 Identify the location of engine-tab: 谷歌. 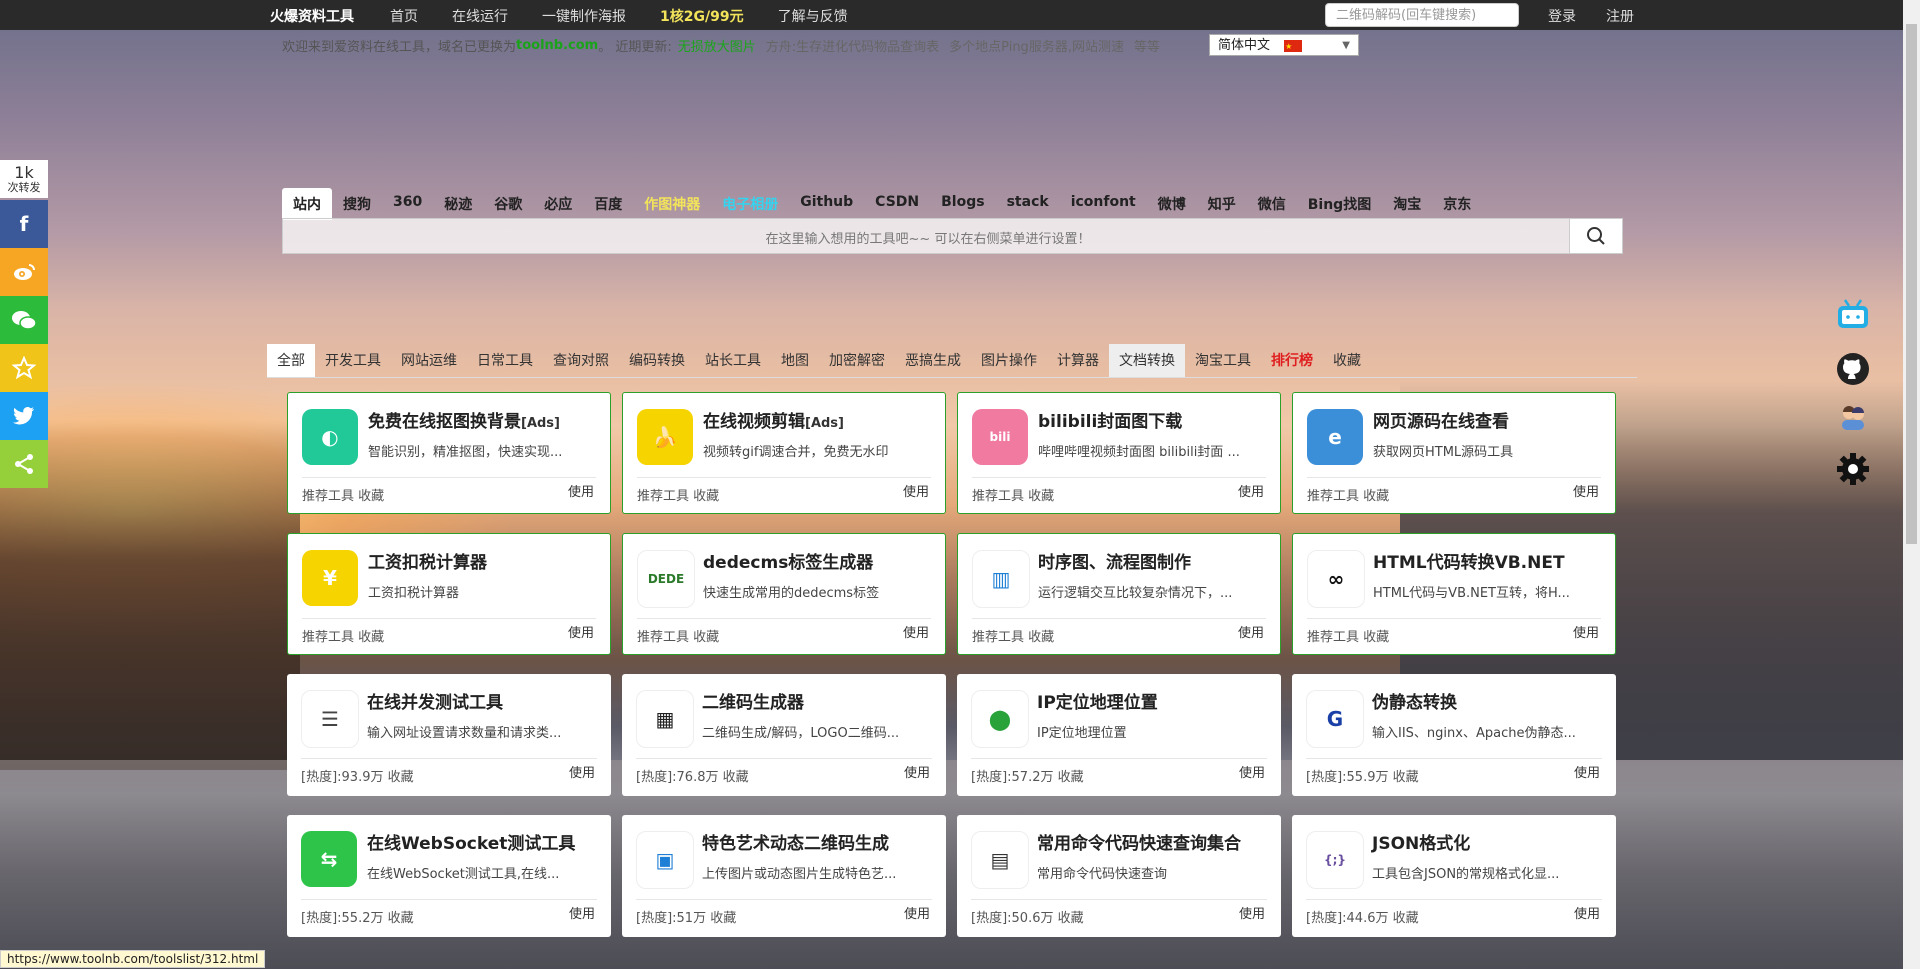
(508, 204).